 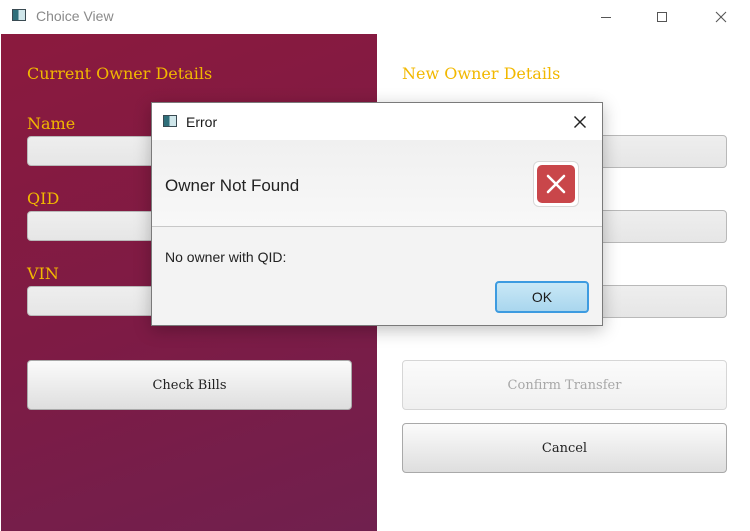 I want to click on check-bills-button: Check Bills, so click(x=189, y=385).